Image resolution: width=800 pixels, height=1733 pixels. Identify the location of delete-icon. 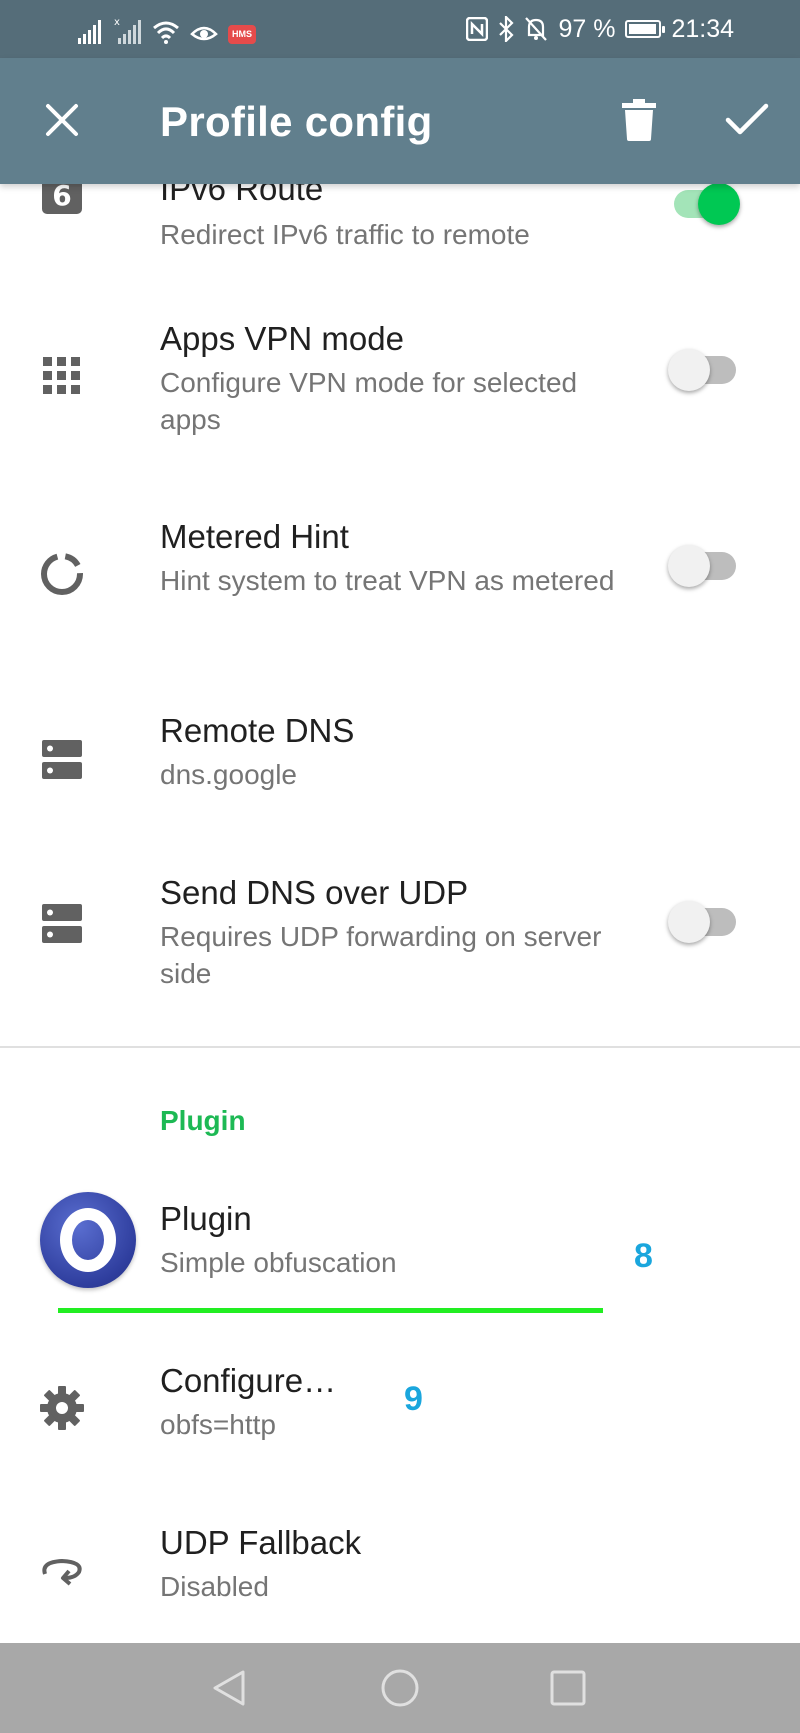
(639, 120).